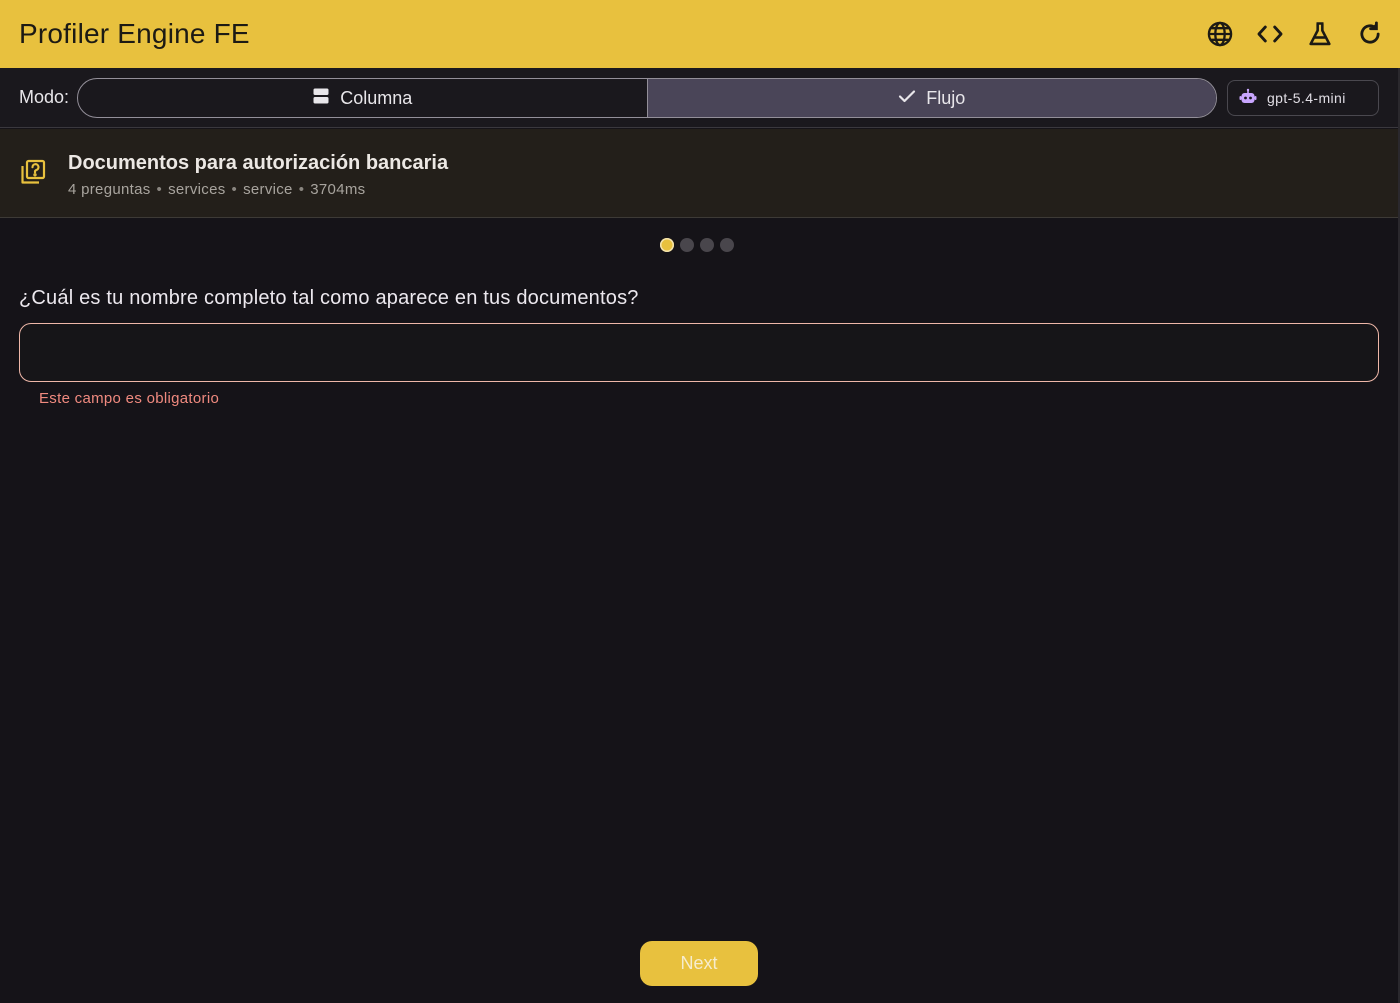  Describe the element at coordinates (699, 352) in the screenshot. I see `answer-input` at that location.